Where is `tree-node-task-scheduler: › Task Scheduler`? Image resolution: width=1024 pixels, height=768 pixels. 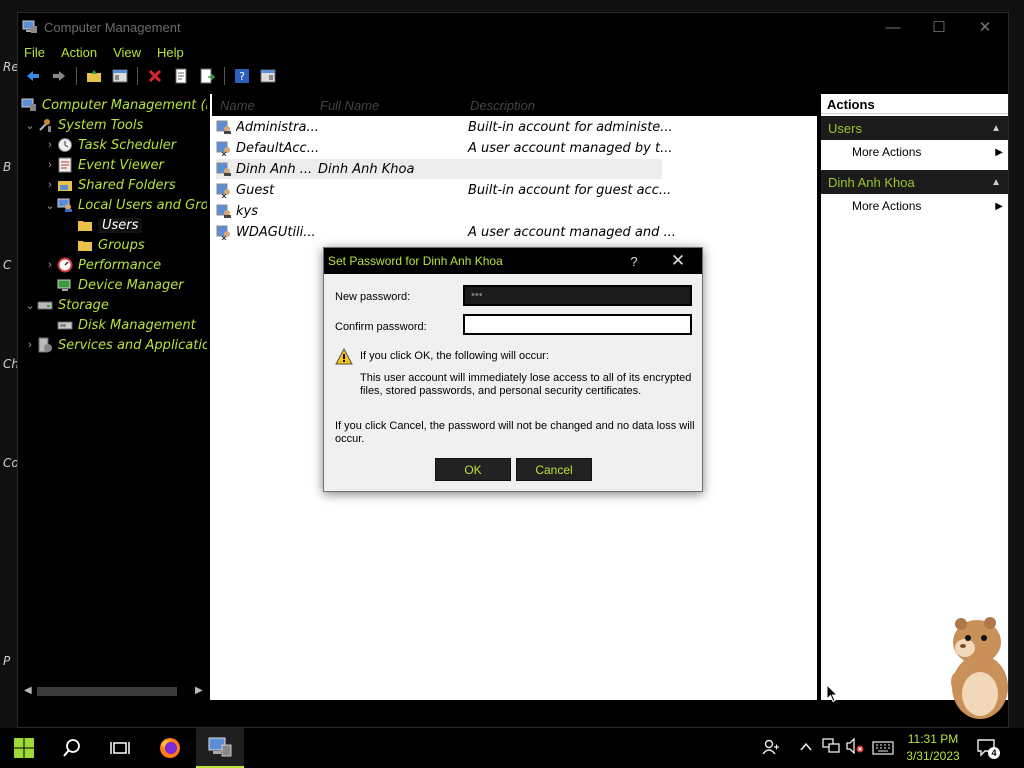
tree-node-task-scheduler: › Task Scheduler is located at coordinates (109, 145).